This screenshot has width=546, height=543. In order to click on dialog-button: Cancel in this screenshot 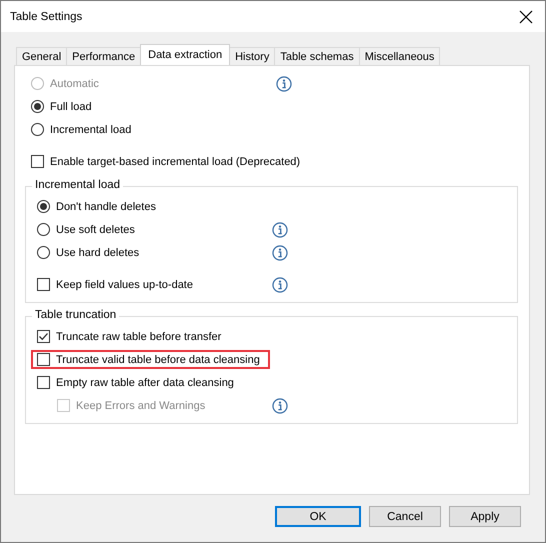, I will do `click(405, 516)`.